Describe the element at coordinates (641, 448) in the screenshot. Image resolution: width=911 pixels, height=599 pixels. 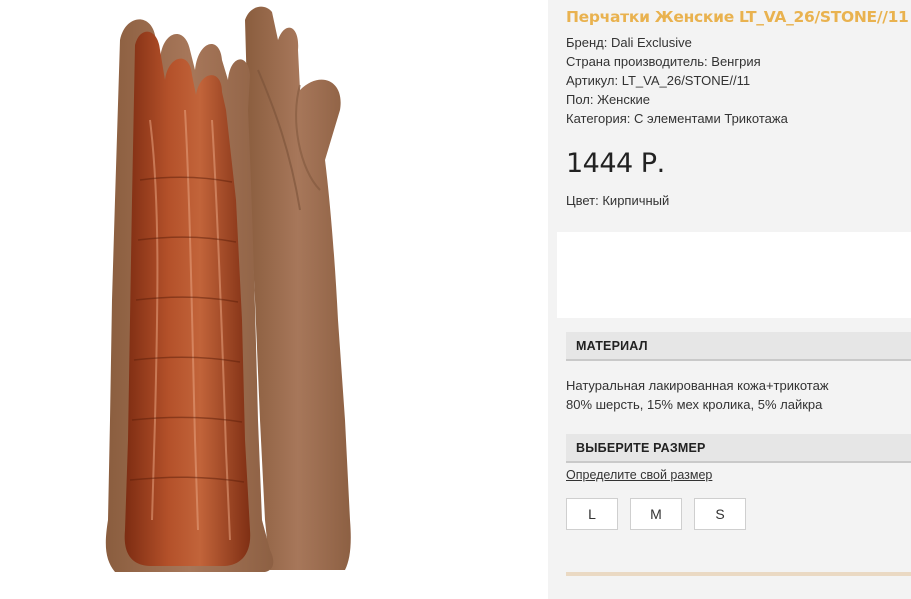
I see `size-heading: ВЫБЕРИТЕ РАЗМЕР` at that location.